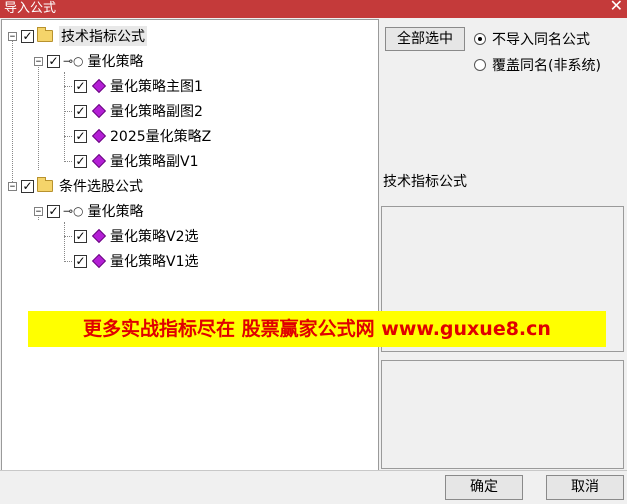 The height and width of the screenshot is (504, 627). I want to click on promo-banner: 更多实战指标尽在 股票赢家公式网 www.guxue8.cn, so click(317, 329).